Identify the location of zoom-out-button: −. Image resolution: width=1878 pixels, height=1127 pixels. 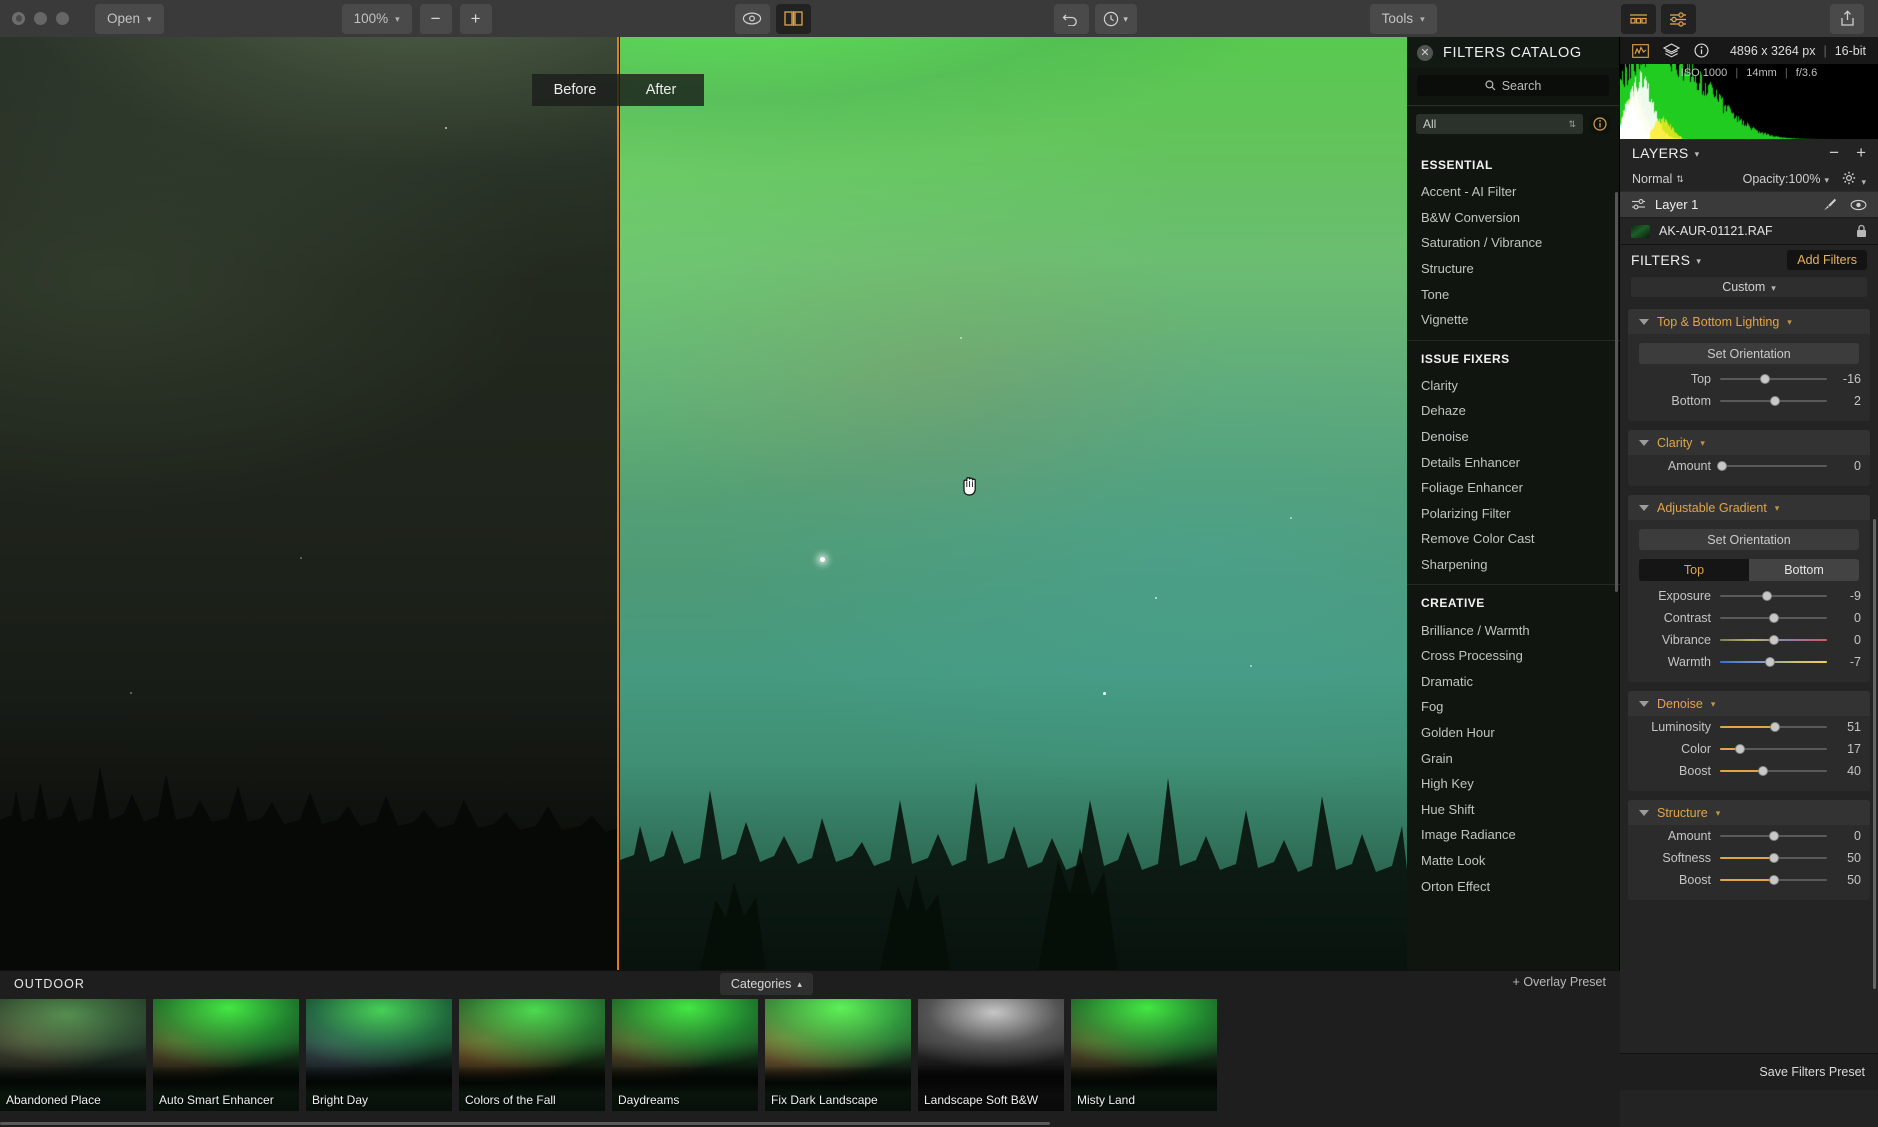
(435, 18).